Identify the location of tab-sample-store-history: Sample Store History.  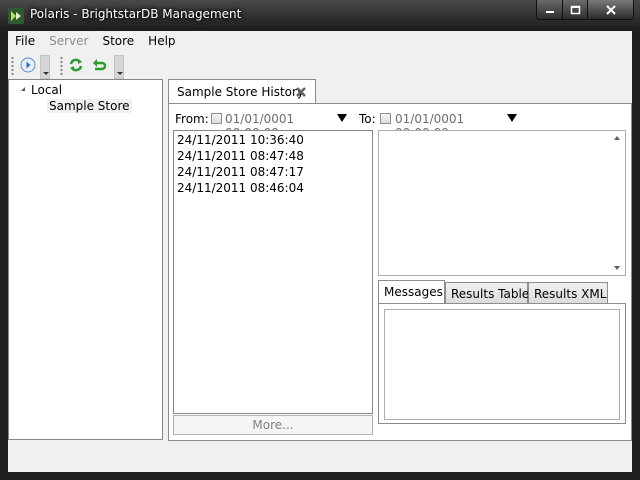
(242, 91).